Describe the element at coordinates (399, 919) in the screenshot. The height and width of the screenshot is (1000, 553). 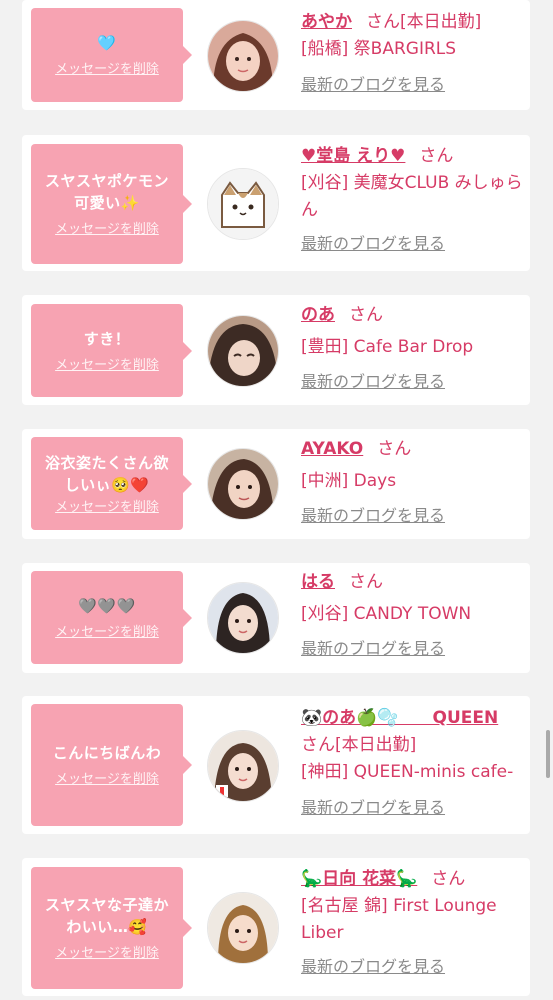
I see `shop-name: [名古屋 錦] First Lounge Liber` at that location.